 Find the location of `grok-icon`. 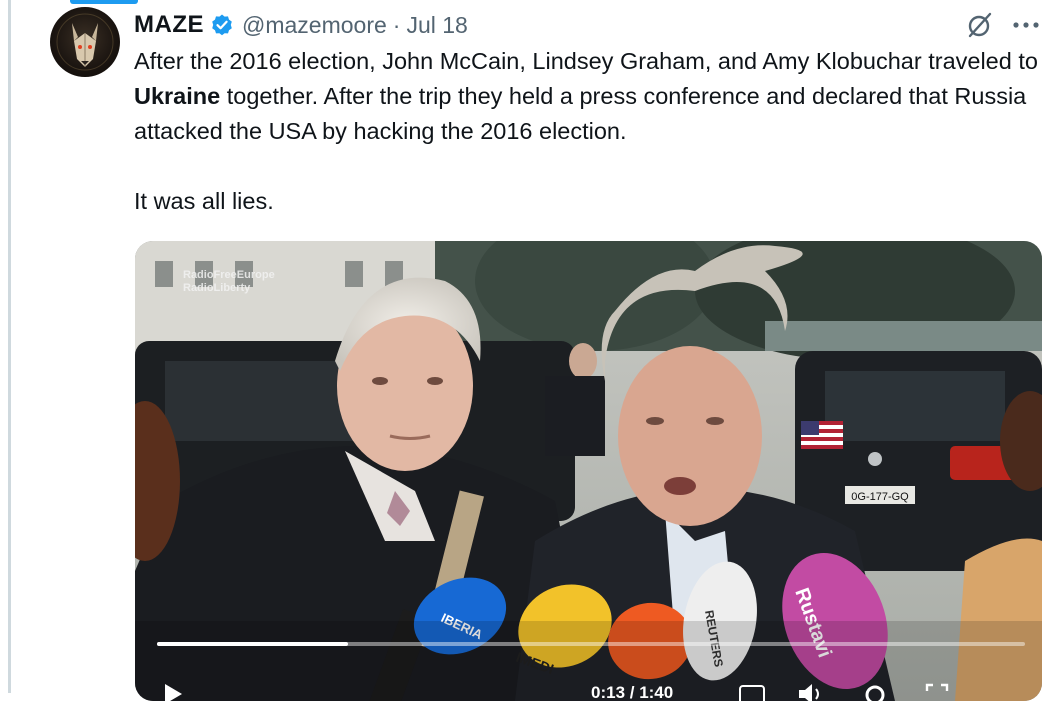

grok-icon is located at coordinates (980, 25).